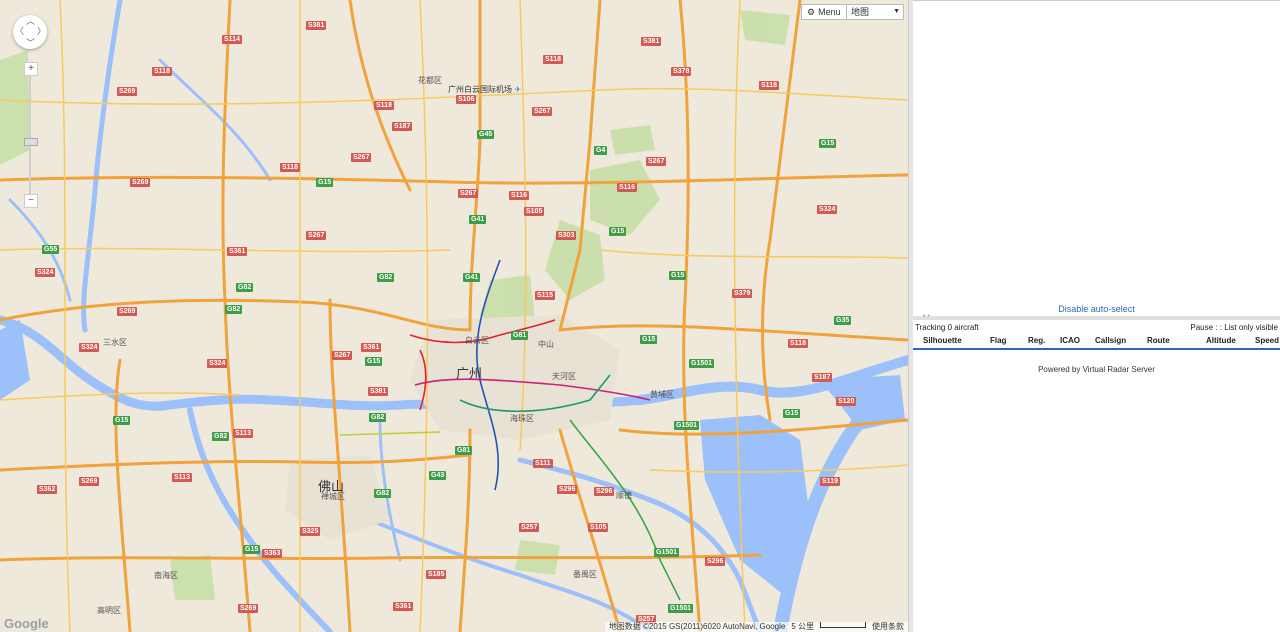 This screenshot has width=1280, height=632. Describe the element at coordinates (333, 496) in the screenshot. I see `city-label-chancheng: 禅城区` at that location.